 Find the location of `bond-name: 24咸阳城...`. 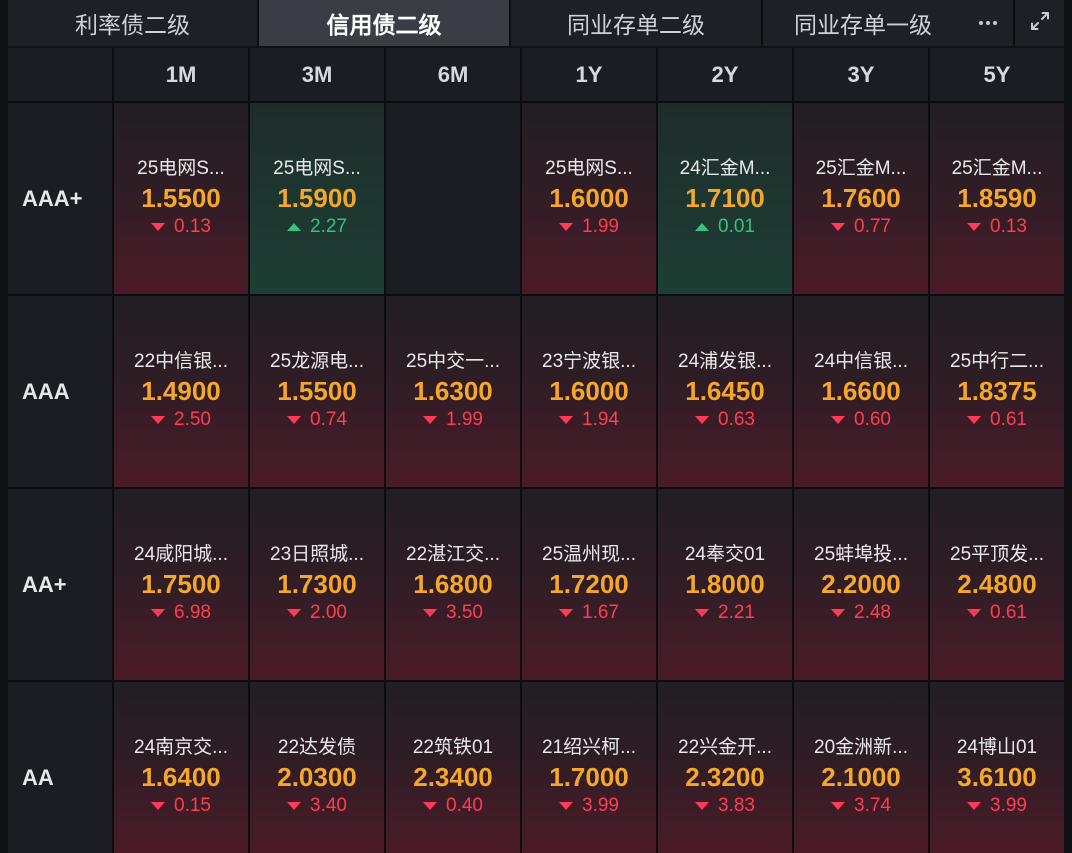

bond-name: 24咸阳城... is located at coordinates (181, 554).